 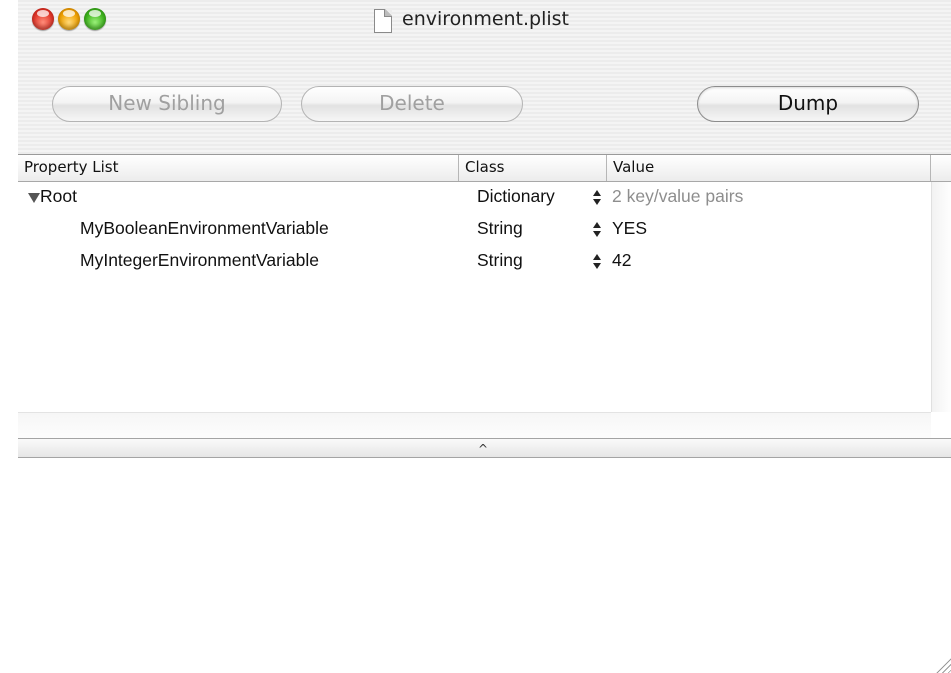 I want to click on outline-header: Property List Class Value, so click(x=484, y=168).